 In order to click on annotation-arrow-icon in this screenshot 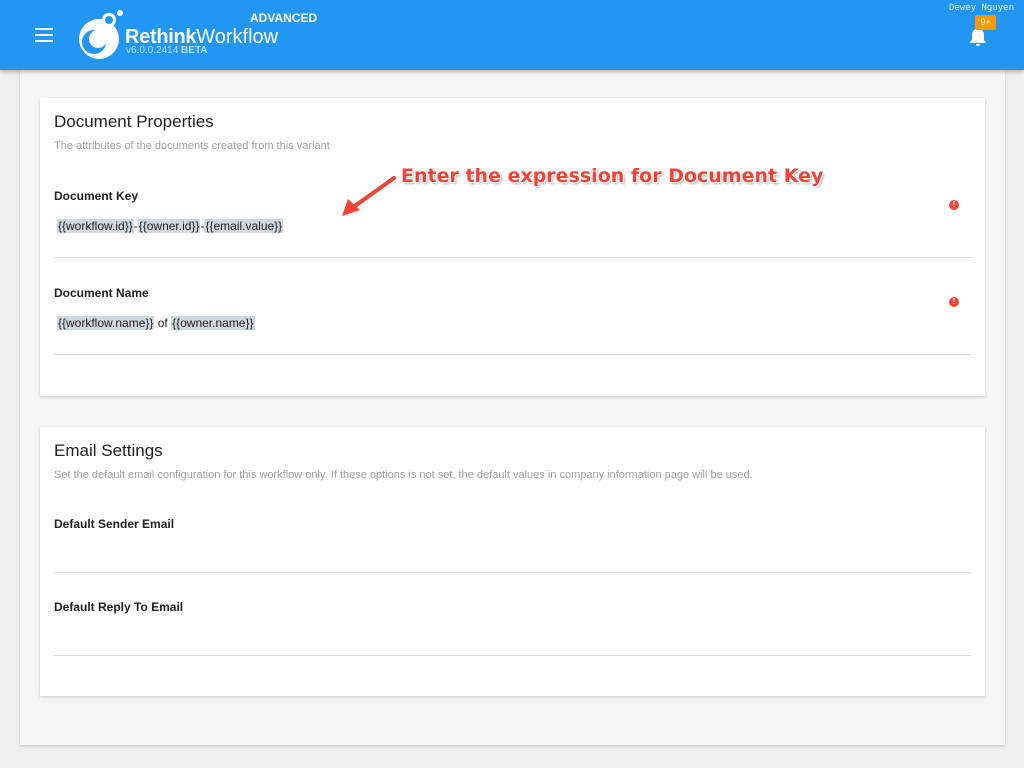, I will do `click(369, 196)`.